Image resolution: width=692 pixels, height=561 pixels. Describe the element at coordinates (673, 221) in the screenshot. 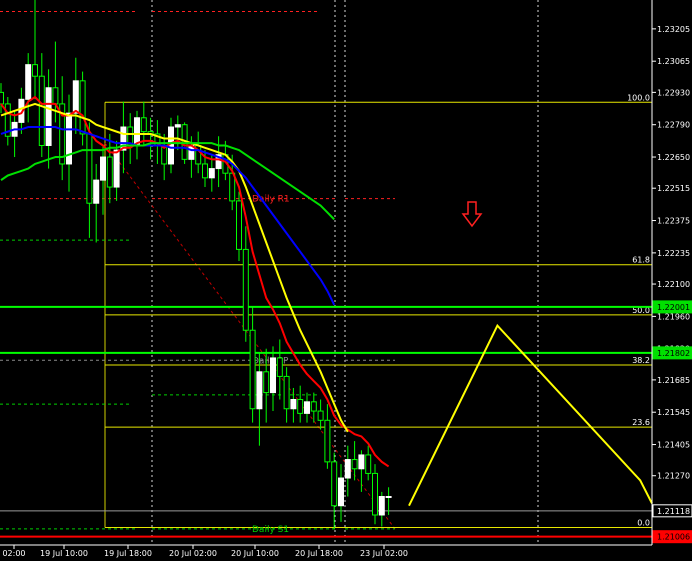

I see `price-tick-label: 1.22375` at that location.